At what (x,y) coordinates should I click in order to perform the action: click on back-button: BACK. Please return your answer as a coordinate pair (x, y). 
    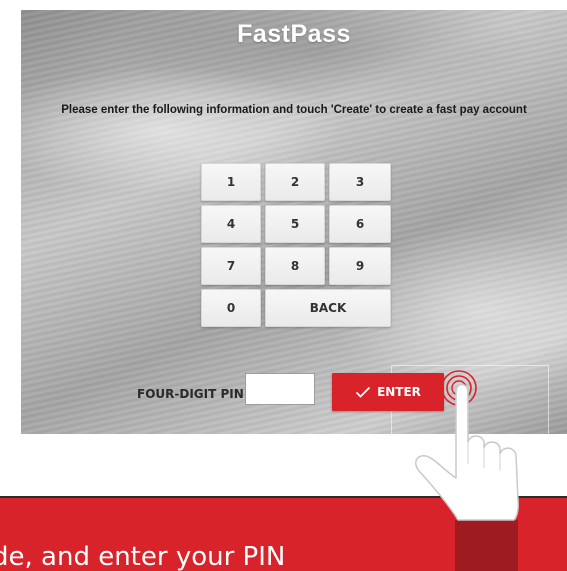
    Looking at the image, I should click on (328, 308).